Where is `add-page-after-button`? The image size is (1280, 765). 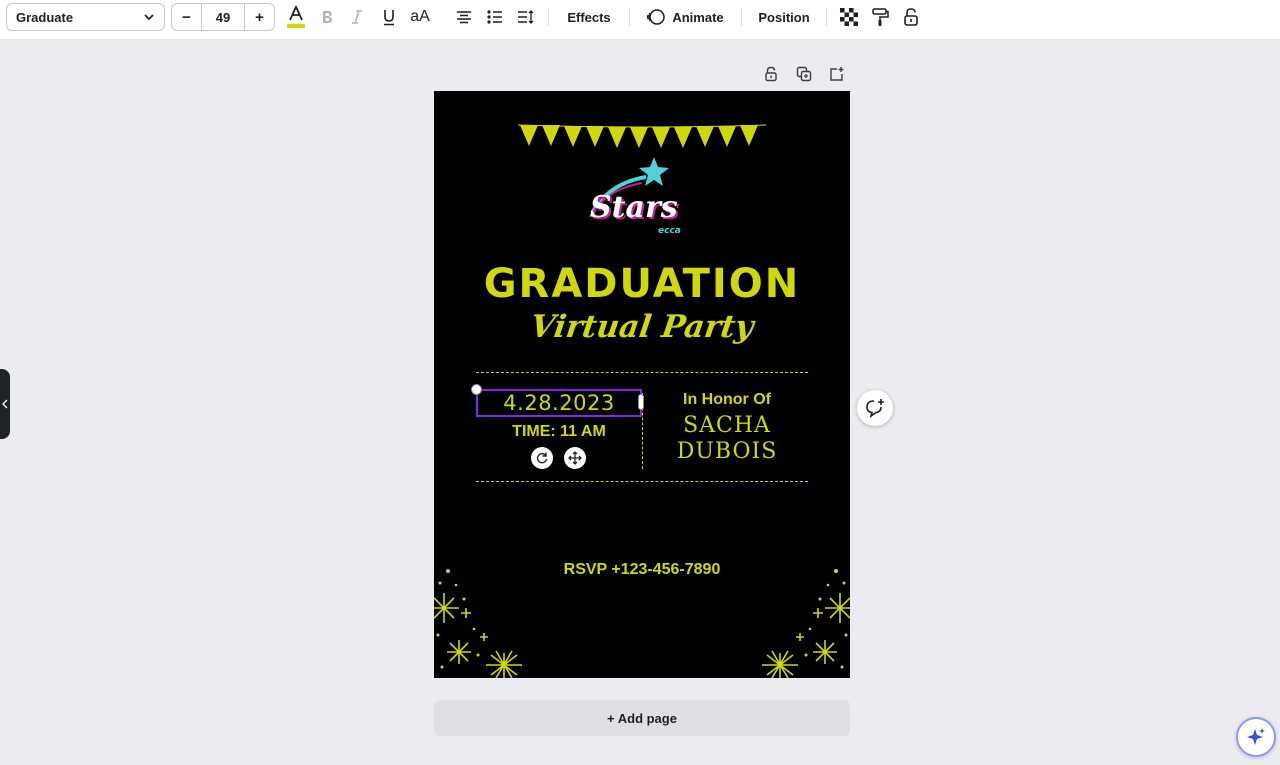 add-page-after-button is located at coordinates (837, 74).